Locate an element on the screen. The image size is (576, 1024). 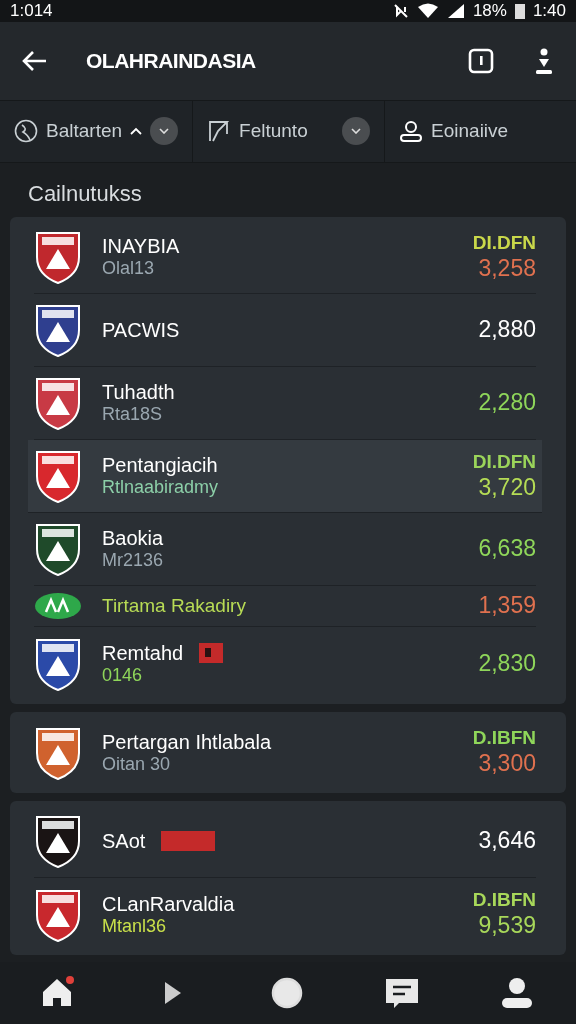
team-subtitle: Mtanl36 is located at coordinates (135, 926).